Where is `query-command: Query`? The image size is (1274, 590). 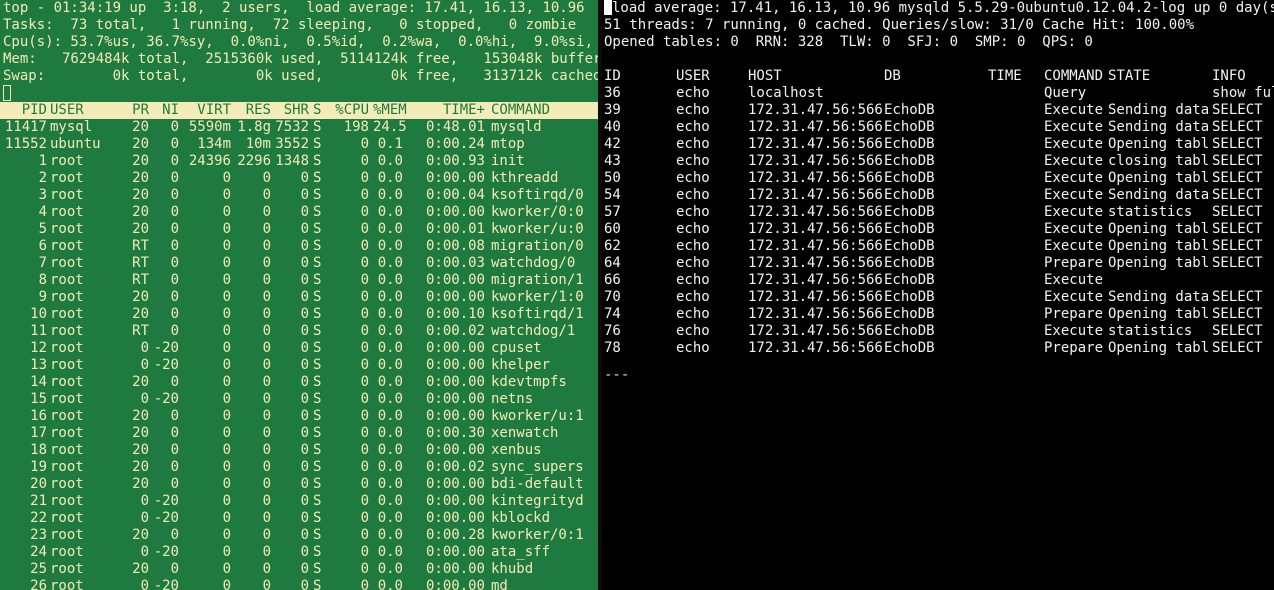
query-command: Query is located at coordinates (1065, 93).